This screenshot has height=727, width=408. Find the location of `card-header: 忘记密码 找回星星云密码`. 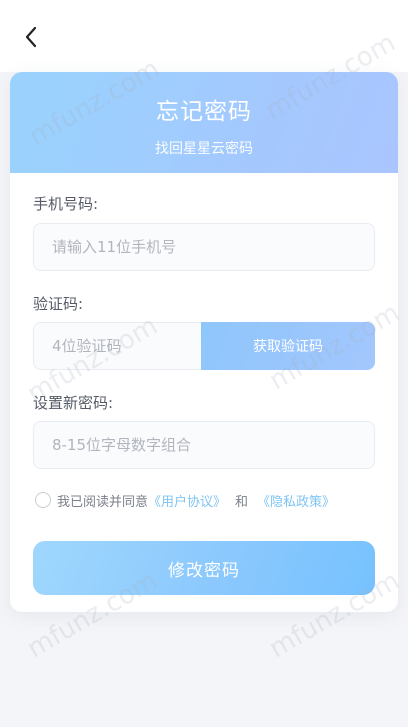

card-header: 忘记密码 找回星星云密码 is located at coordinates (204, 122).